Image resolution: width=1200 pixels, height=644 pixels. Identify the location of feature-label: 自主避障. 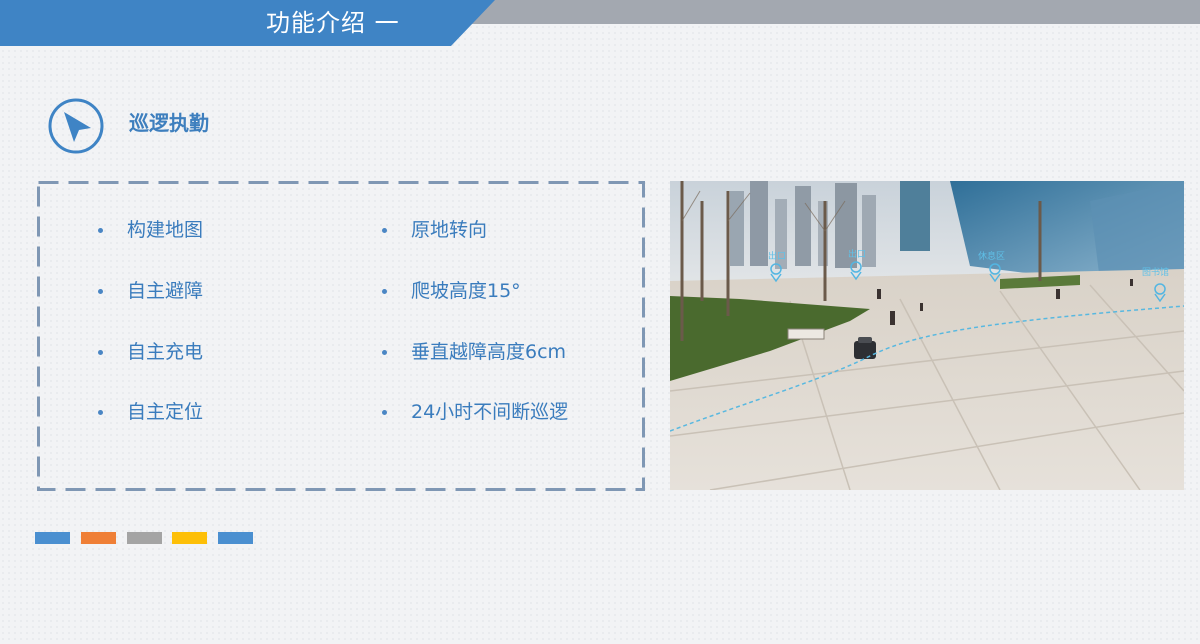
(165, 291).